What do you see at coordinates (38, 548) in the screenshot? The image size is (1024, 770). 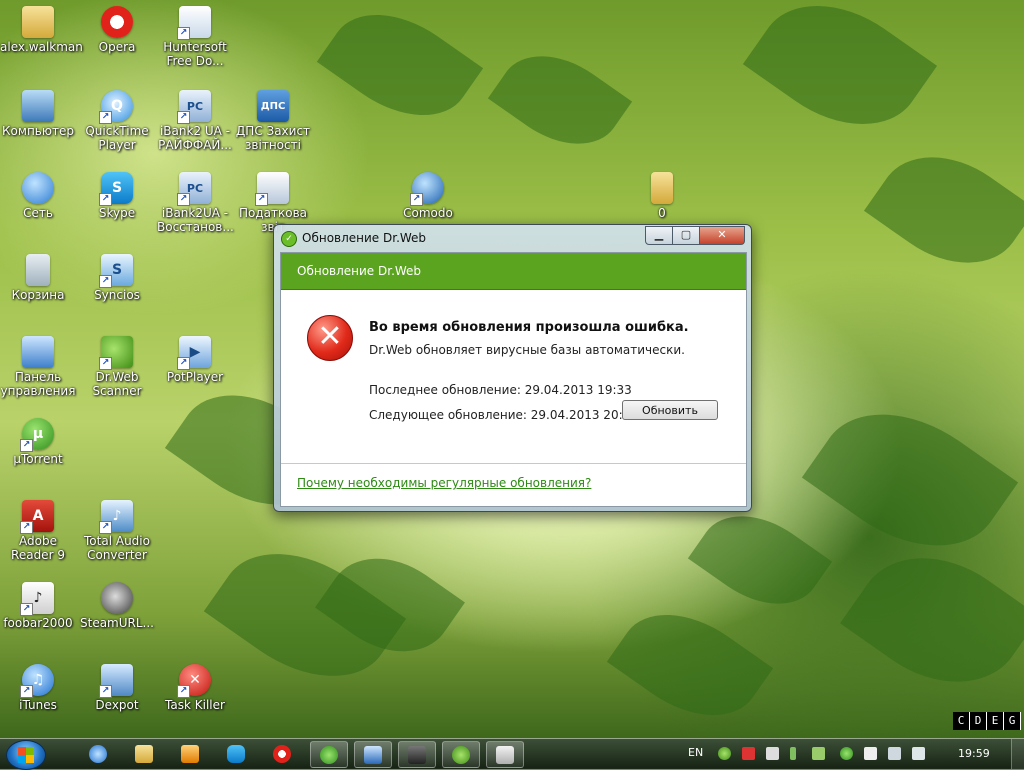 I see `desktop-icon-label: Adobe Reader 9` at bounding box center [38, 548].